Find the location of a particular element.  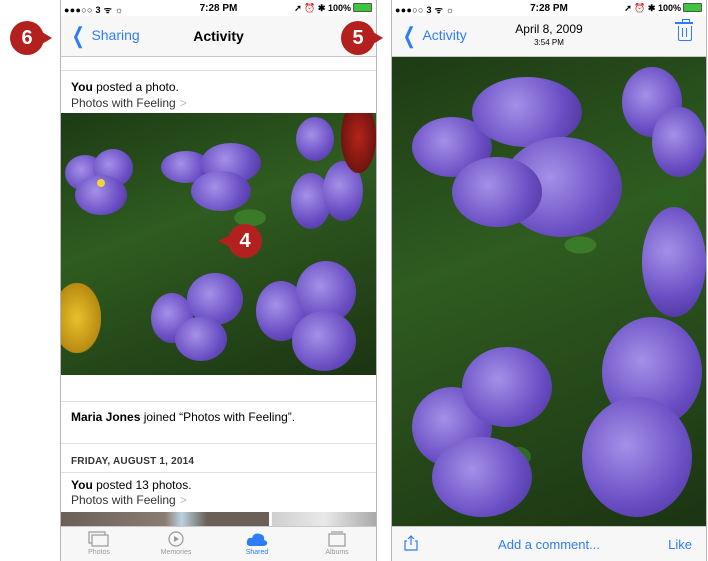

tab-label: Memories is located at coordinates (176, 552).